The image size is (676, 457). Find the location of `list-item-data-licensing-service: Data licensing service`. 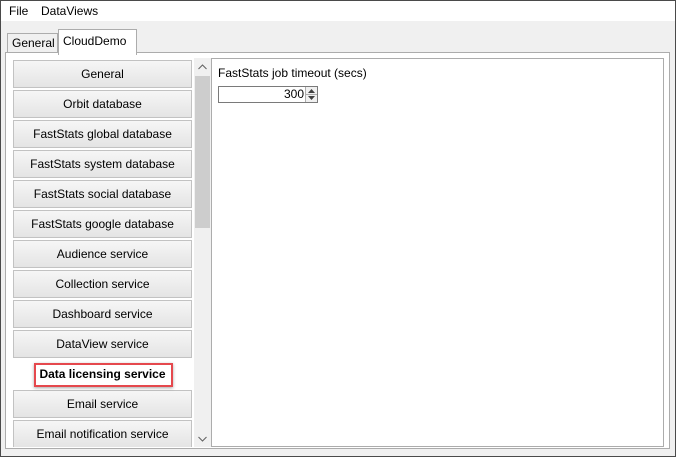

list-item-data-licensing-service: Data licensing service is located at coordinates (102, 374).